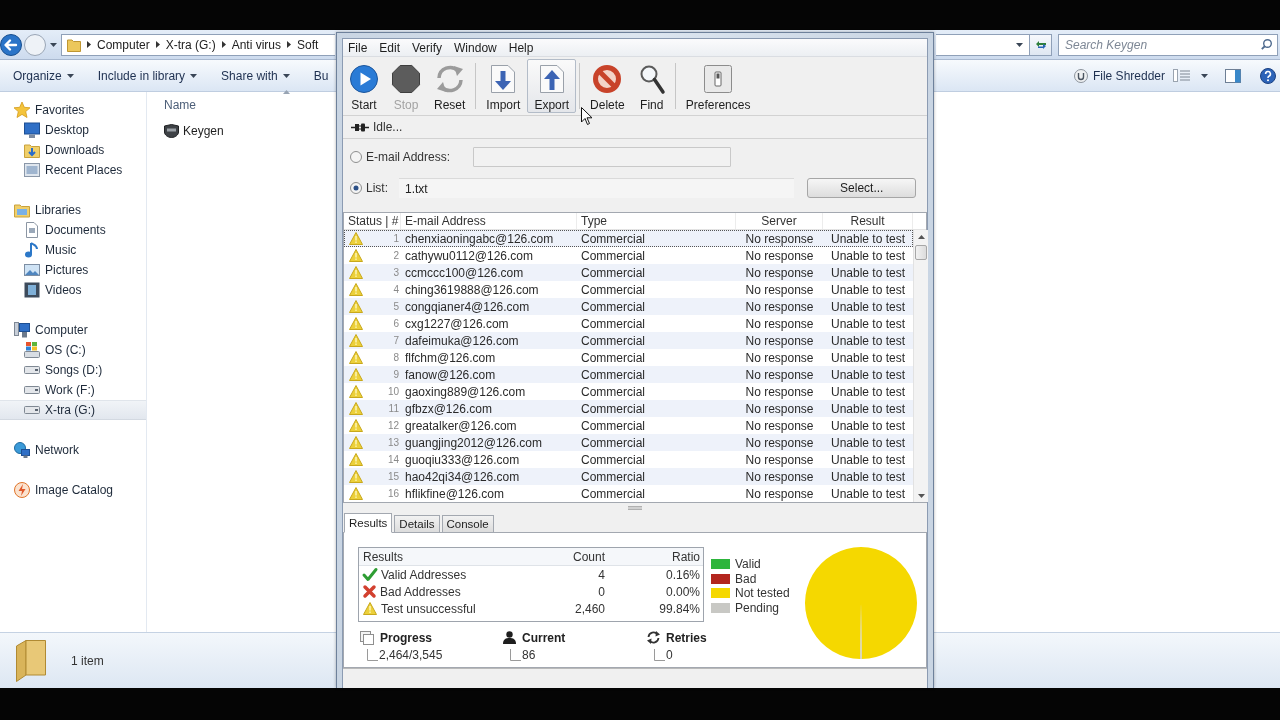 Image resolution: width=1280 pixels, height=720 pixels. What do you see at coordinates (396, 357) in the screenshot?
I see `row-number: 8` at bounding box center [396, 357].